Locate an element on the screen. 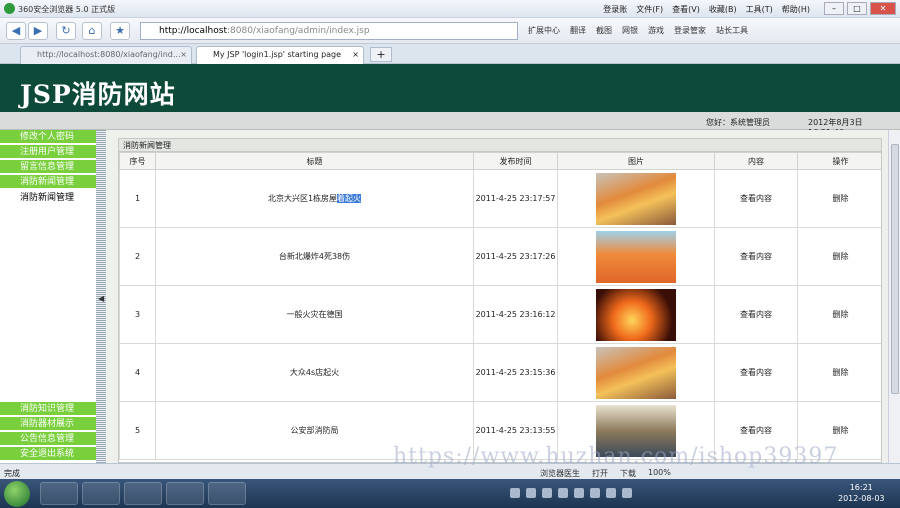  taskbar-app-folder-icon is located at coordinates (185, 493).